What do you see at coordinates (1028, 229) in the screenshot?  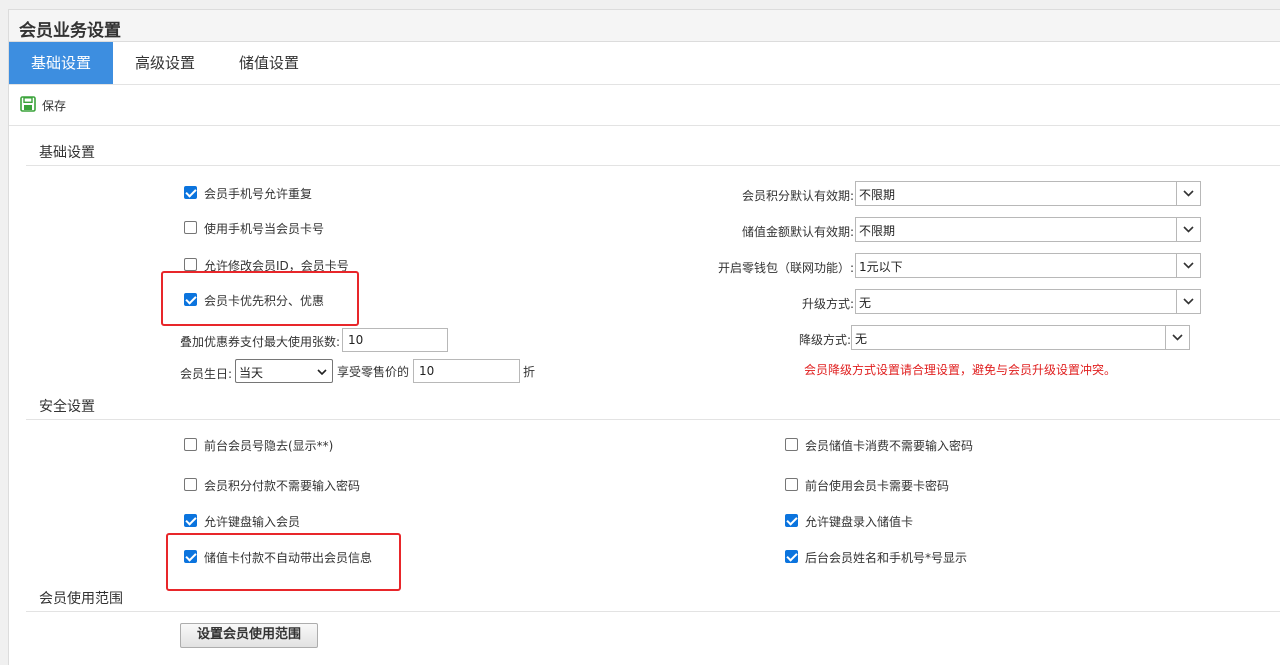 I see `balance-validity-select: 不限期` at bounding box center [1028, 229].